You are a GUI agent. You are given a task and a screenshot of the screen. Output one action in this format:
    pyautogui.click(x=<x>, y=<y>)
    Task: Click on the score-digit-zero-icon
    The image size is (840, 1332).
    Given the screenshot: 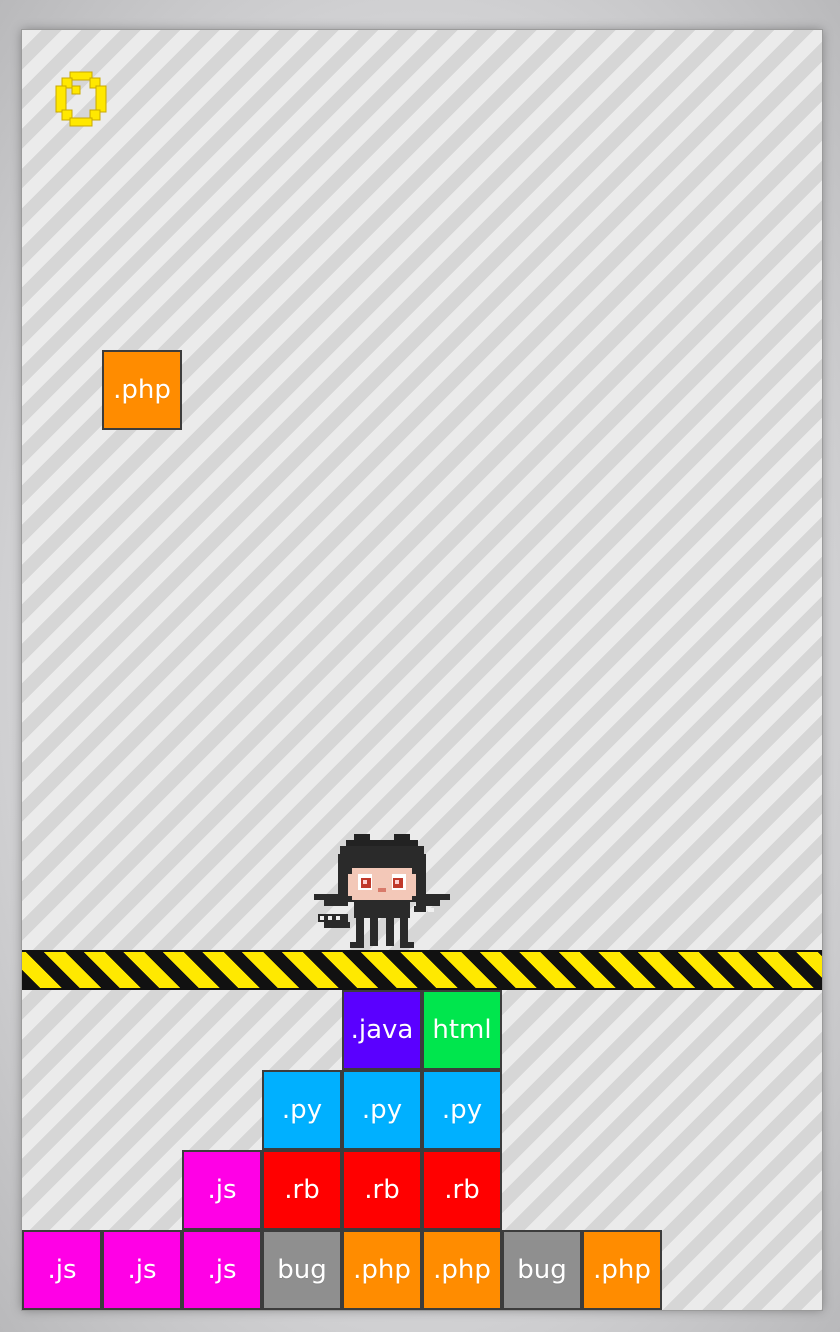 What is the action you would take?
    pyautogui.click(x=81, y=99)
    